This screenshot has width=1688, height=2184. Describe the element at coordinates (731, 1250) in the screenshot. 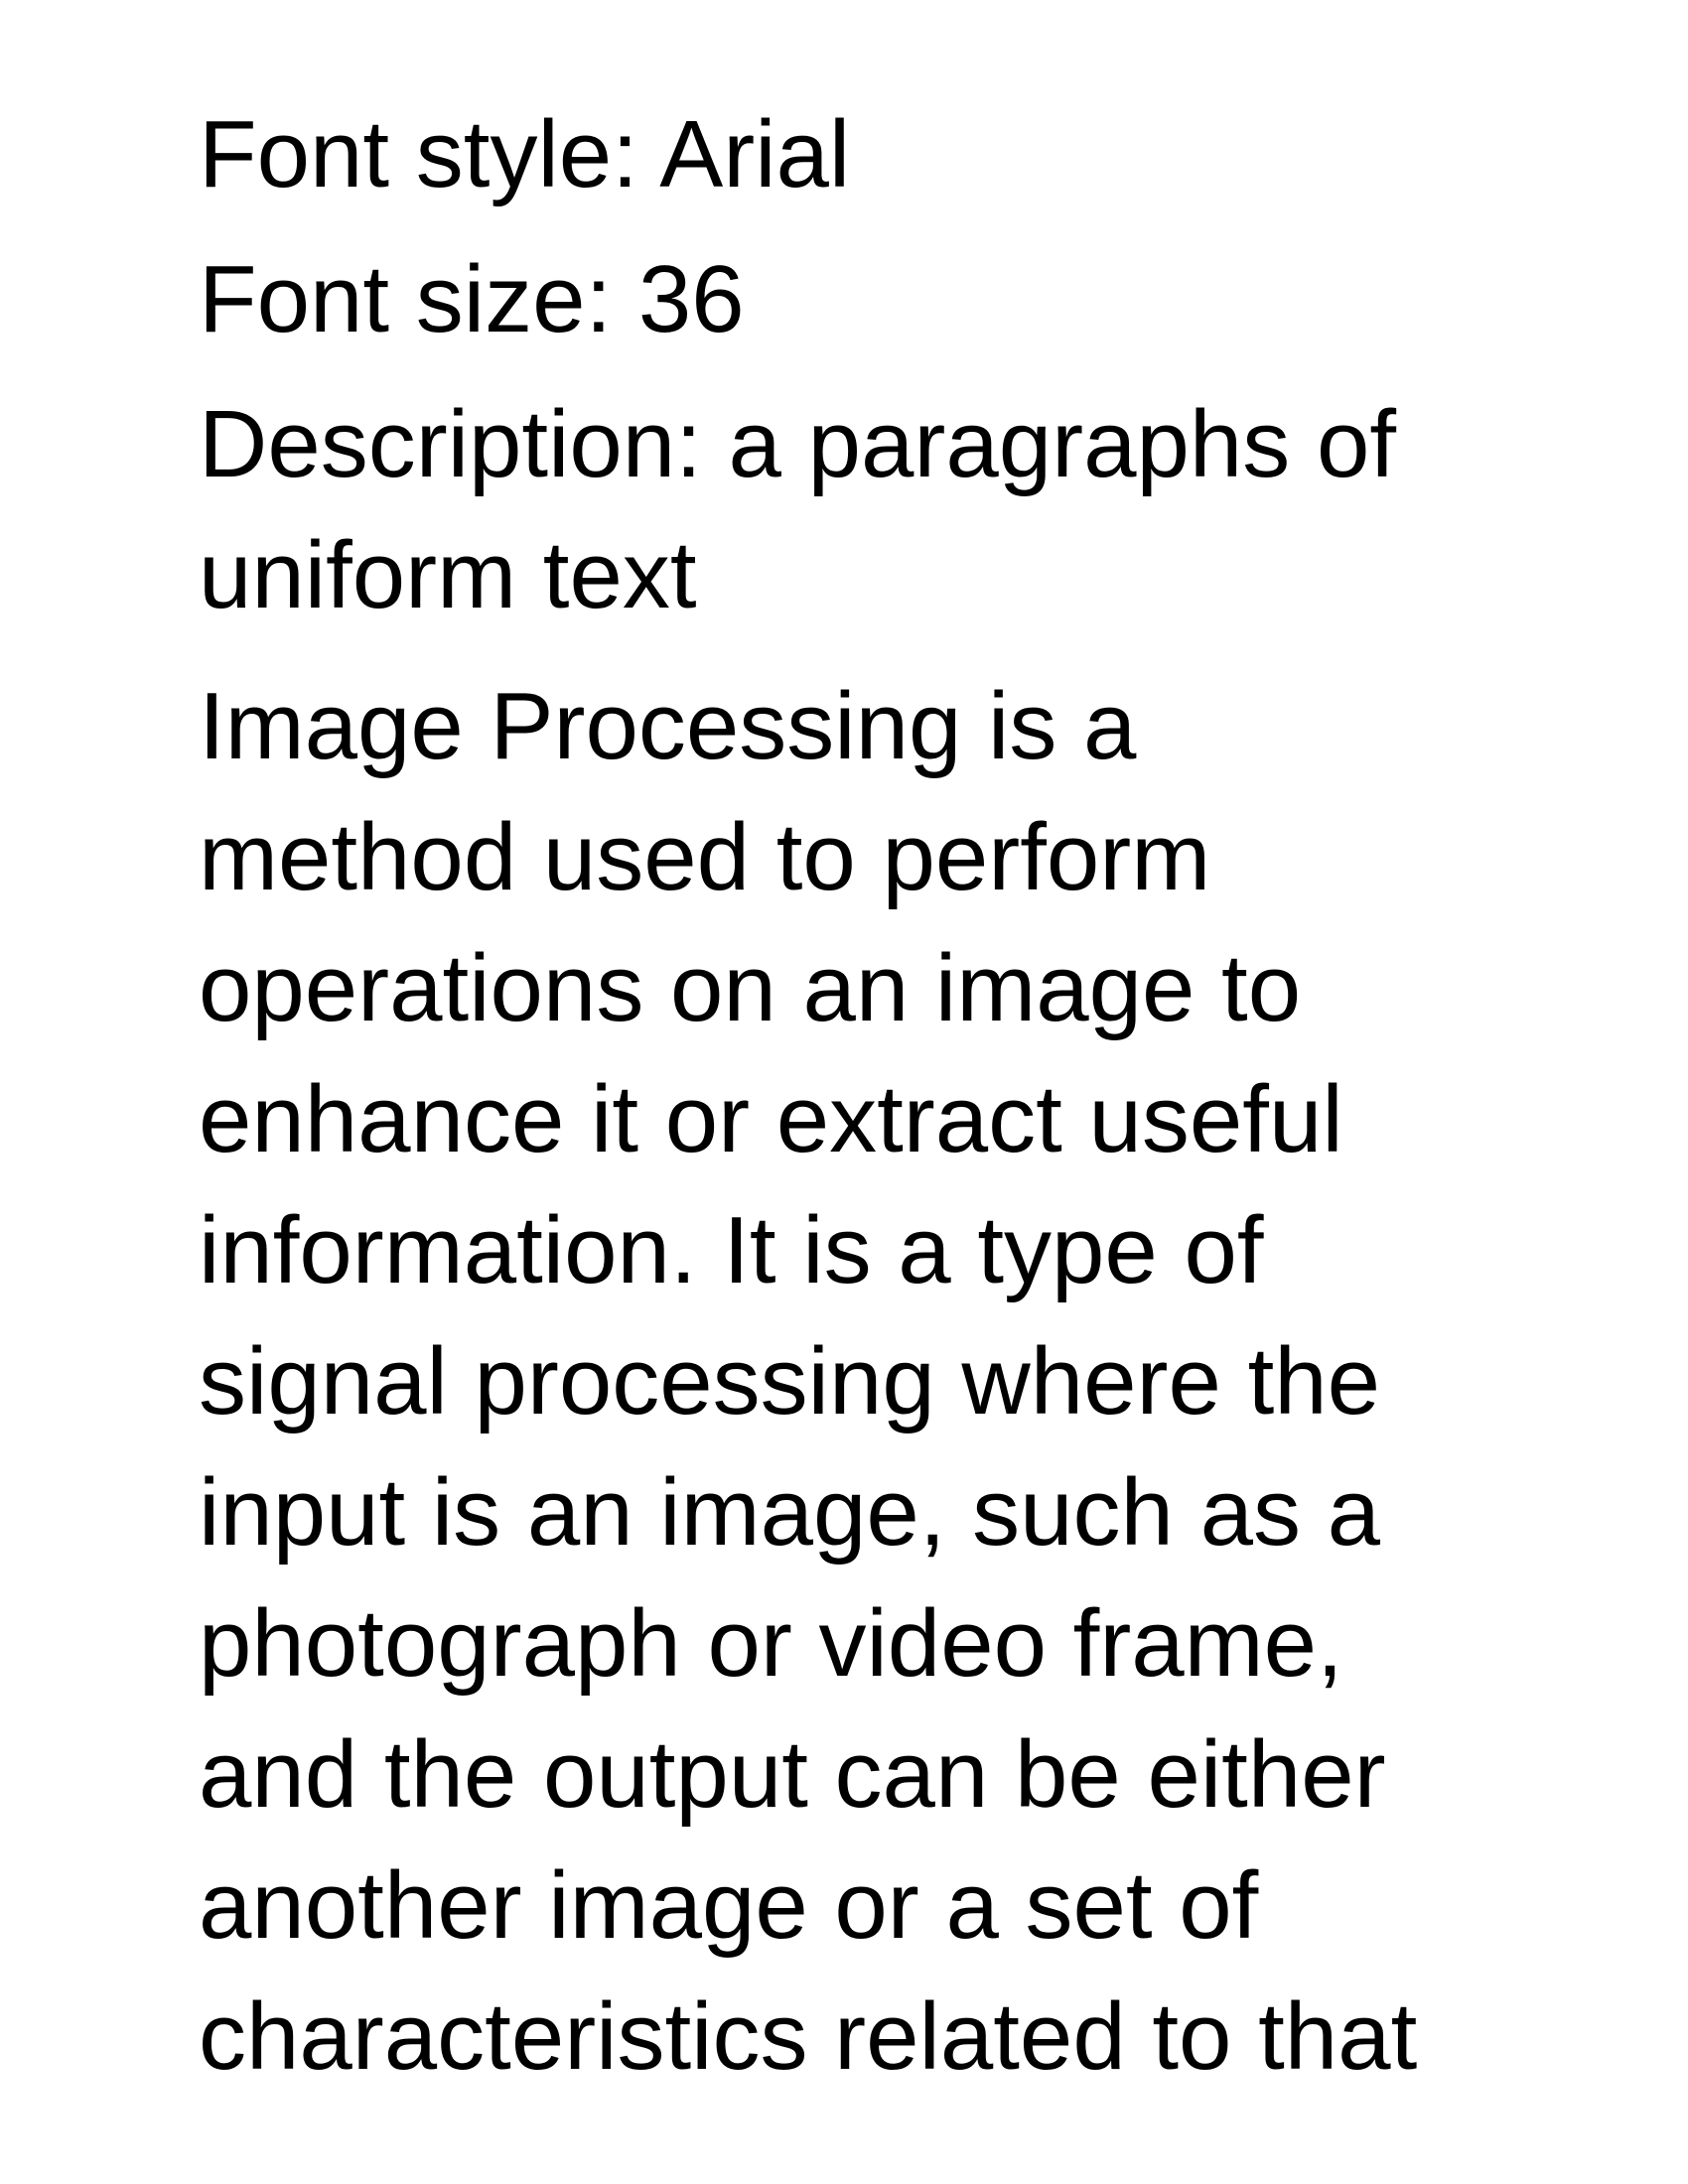

I see `paragraph-line: information. It is a type of` at that location.